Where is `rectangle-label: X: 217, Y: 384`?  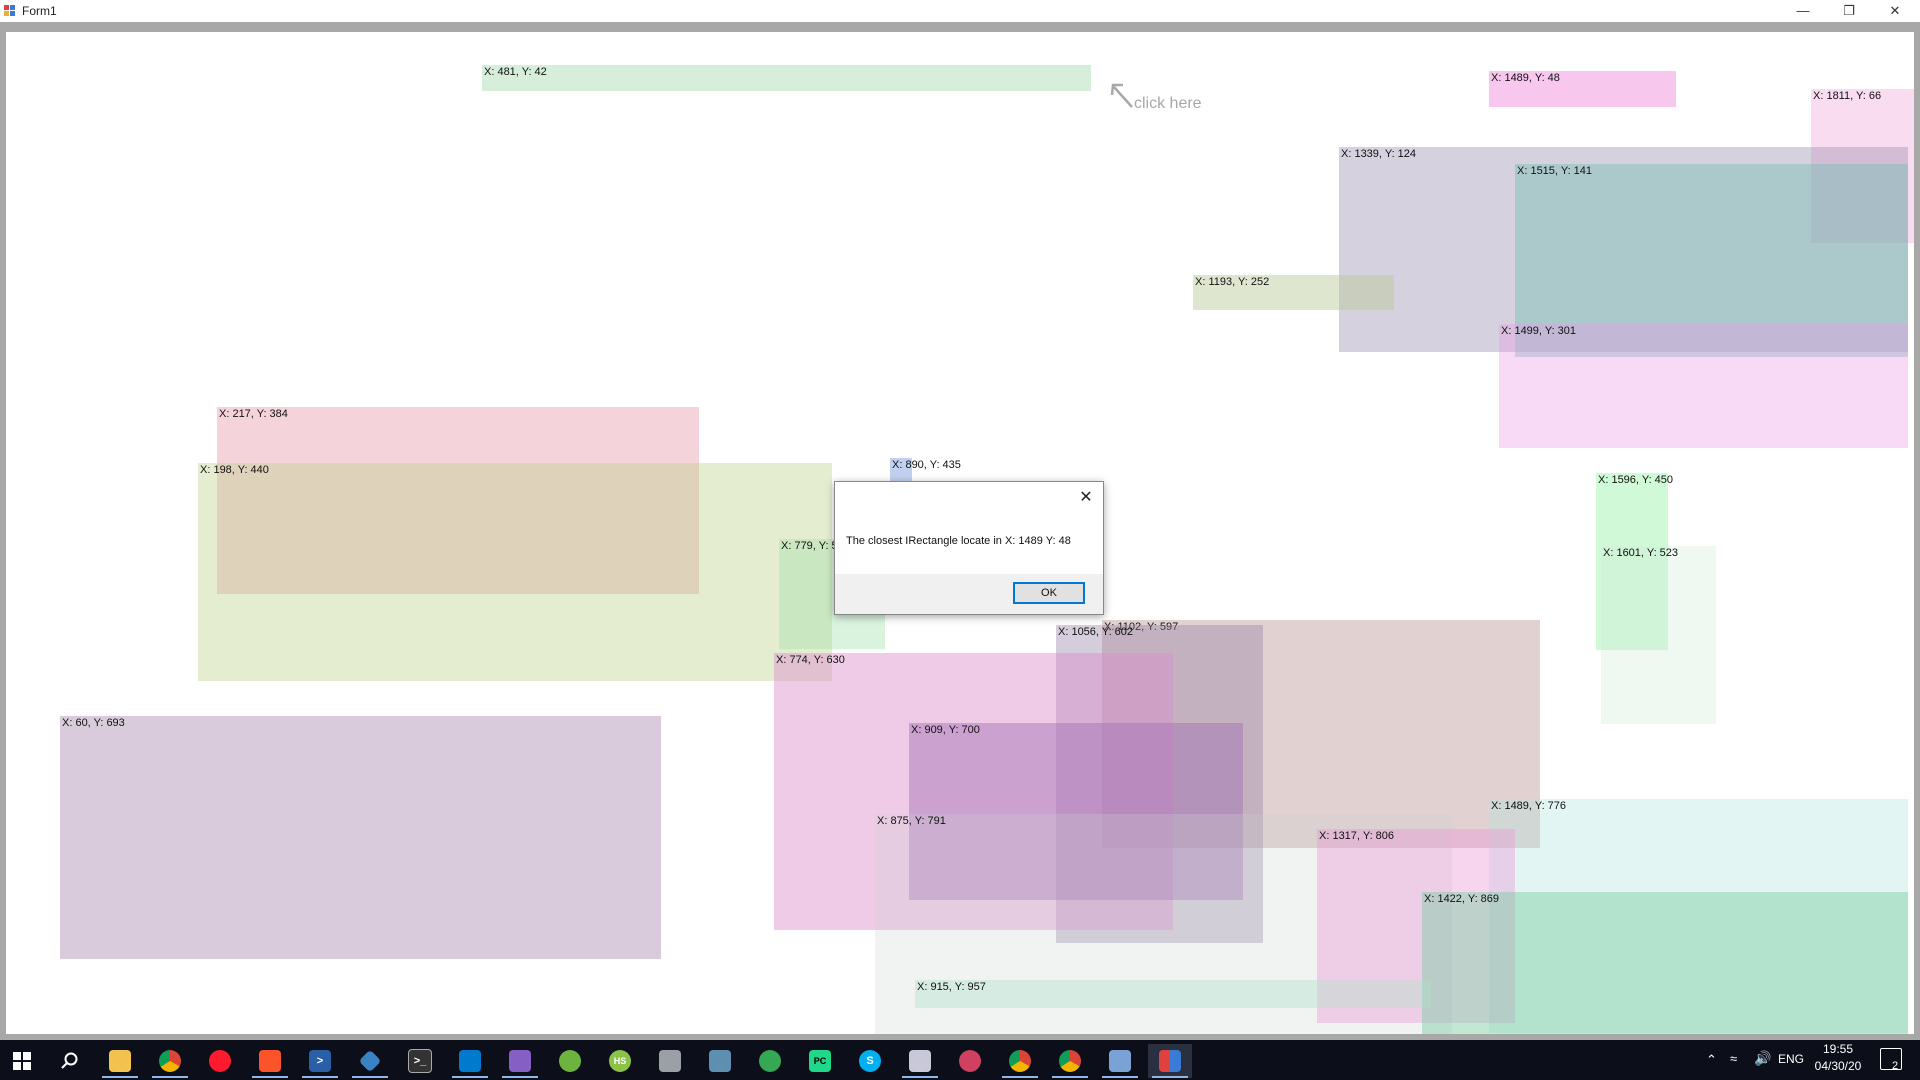 rectangle-label: X: 217, Y: 384 is located at coordinates (253, 414).